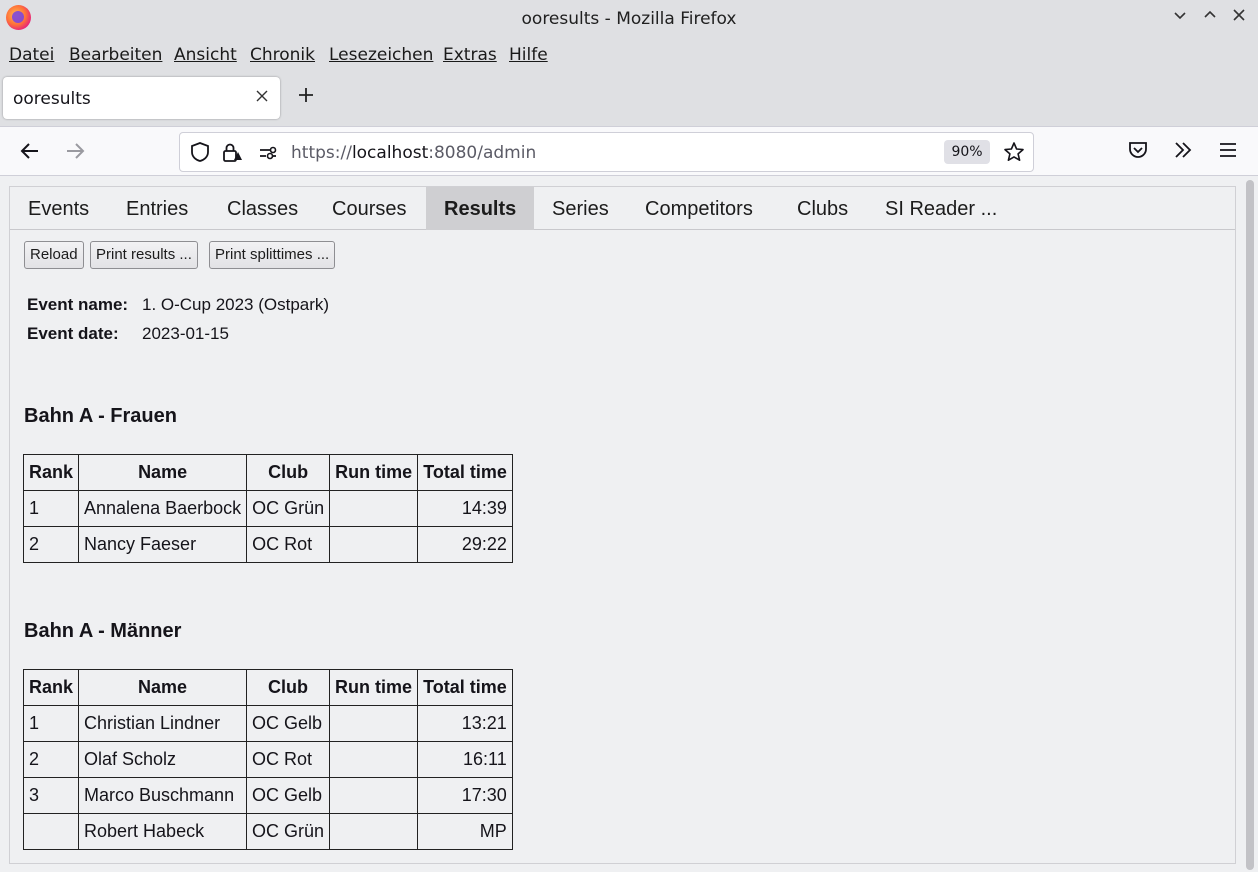  I want to click on minimize-icon, so click(1180, 18).